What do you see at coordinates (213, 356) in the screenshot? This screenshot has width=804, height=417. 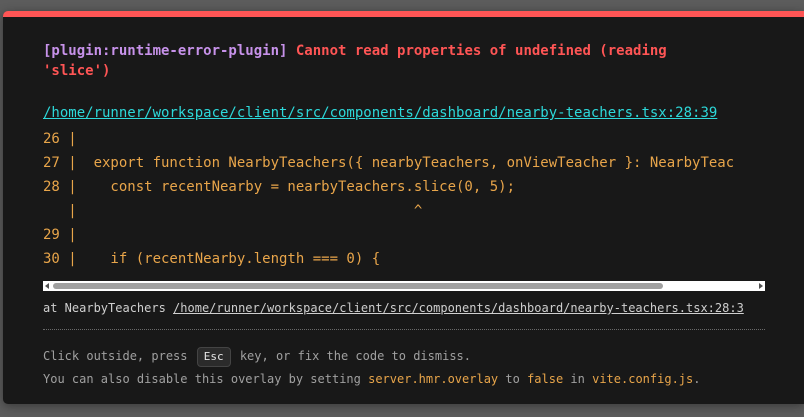 I see `esc-key-badge: Esc` at bounding box center [213, 356].